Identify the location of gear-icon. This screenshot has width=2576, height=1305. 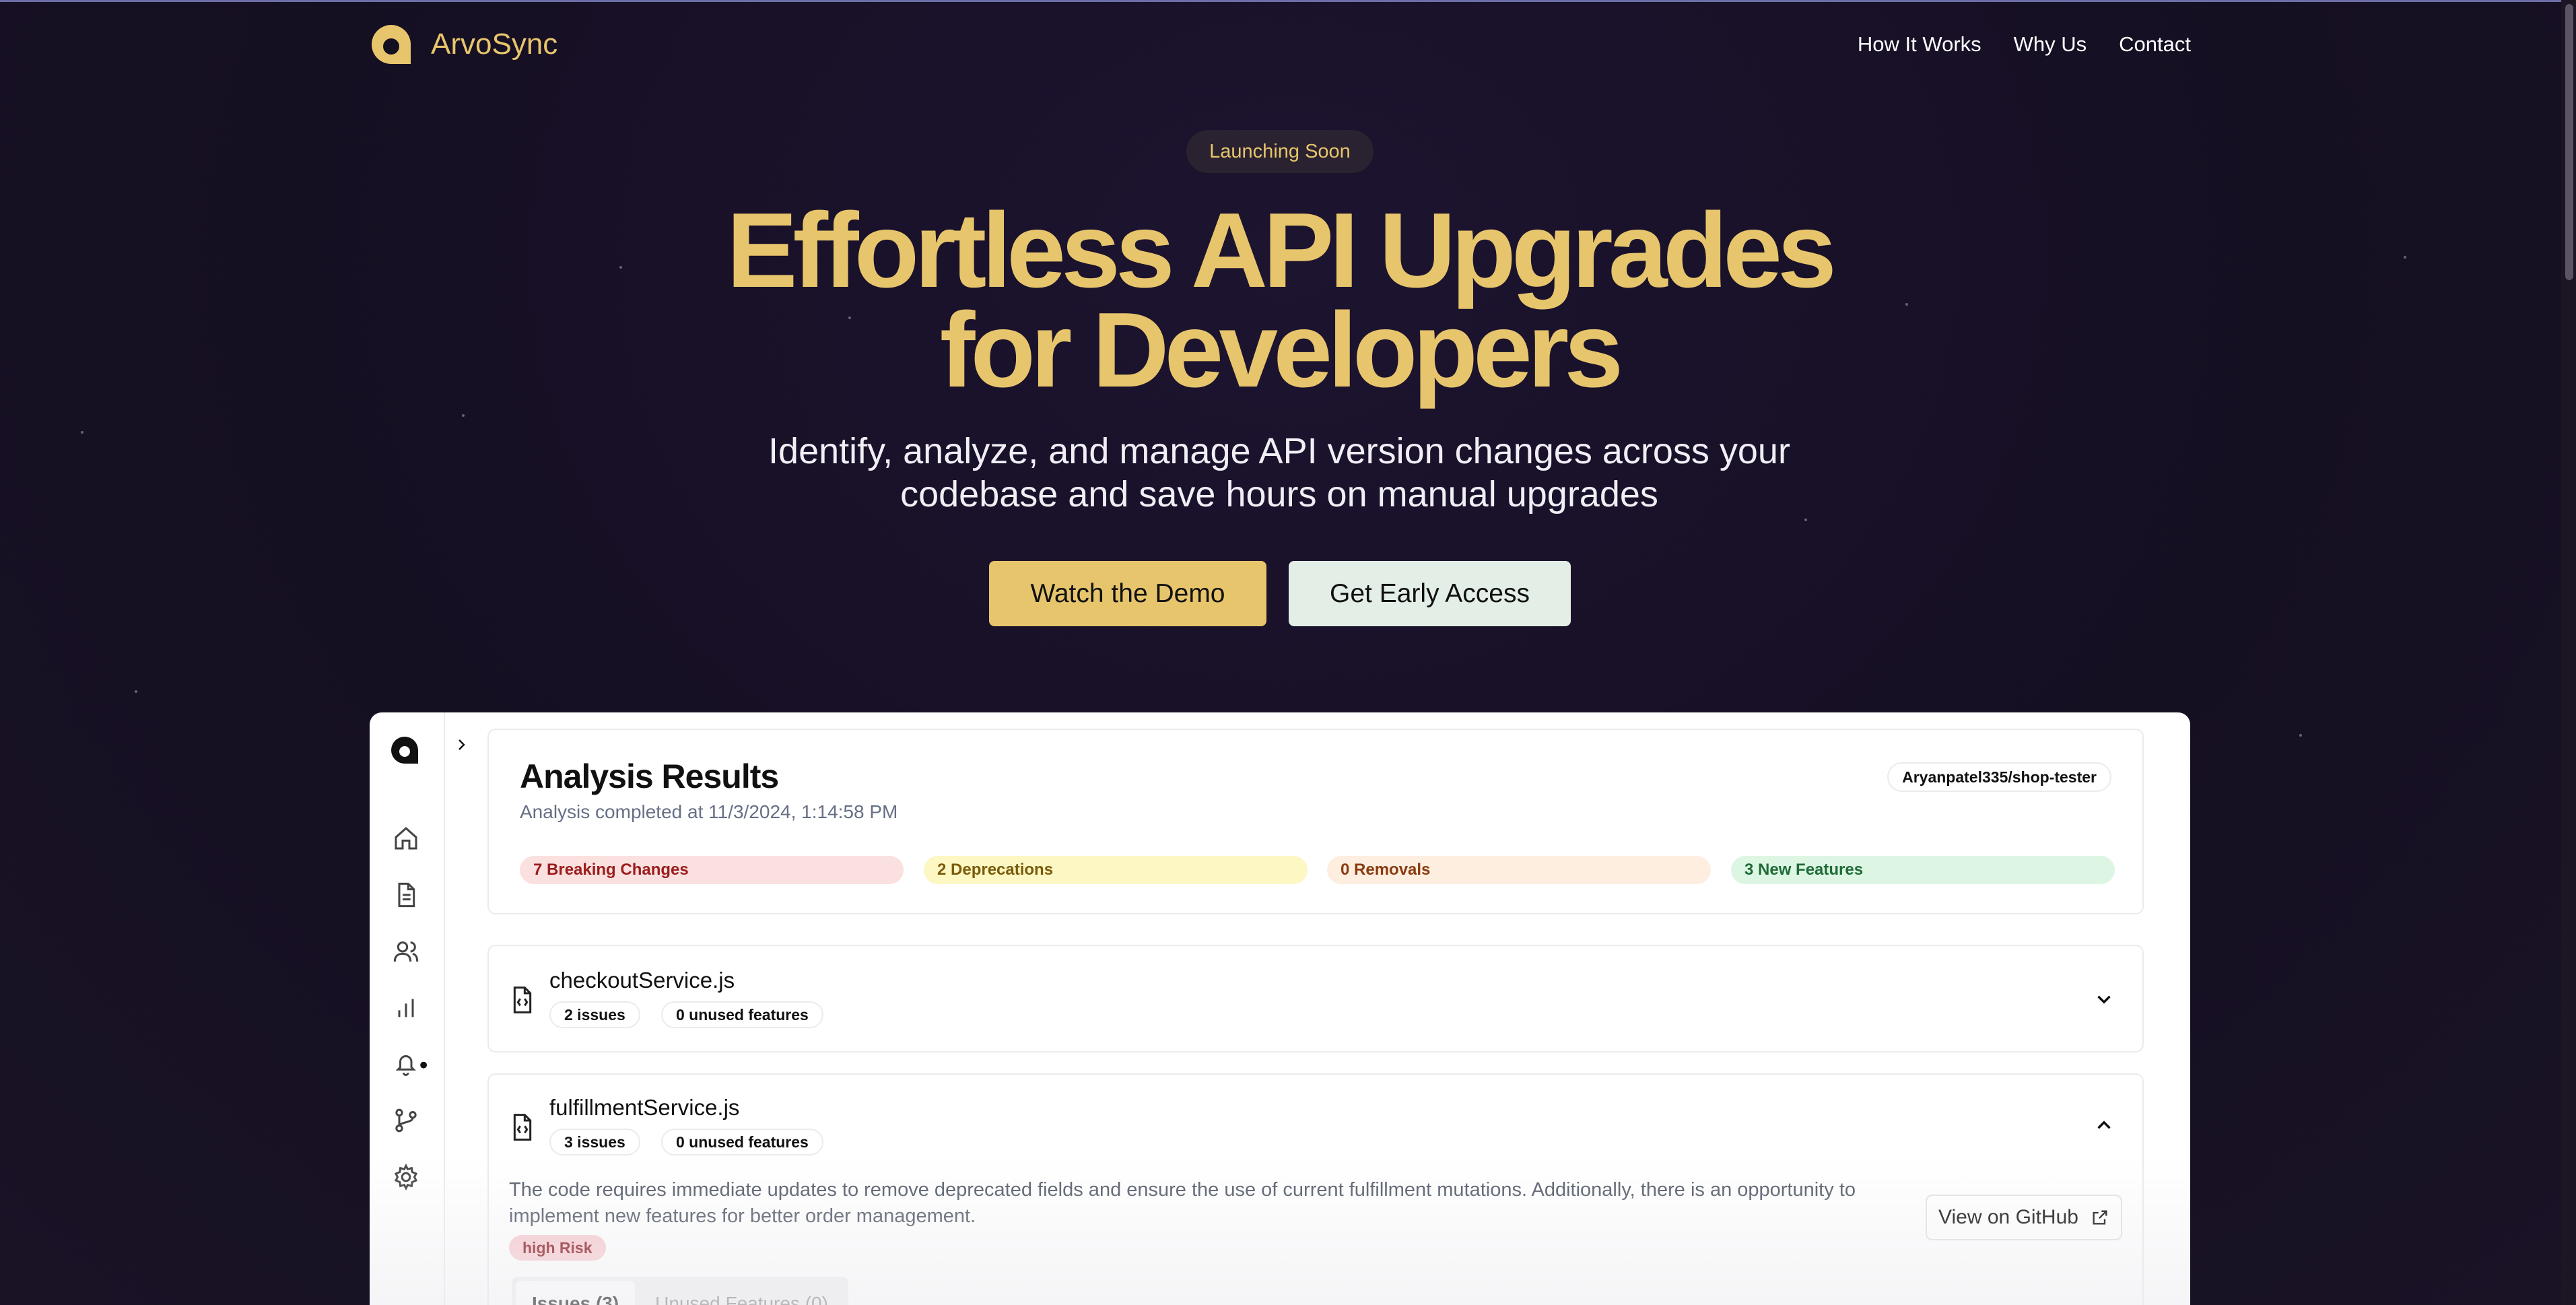
(406, 1177).